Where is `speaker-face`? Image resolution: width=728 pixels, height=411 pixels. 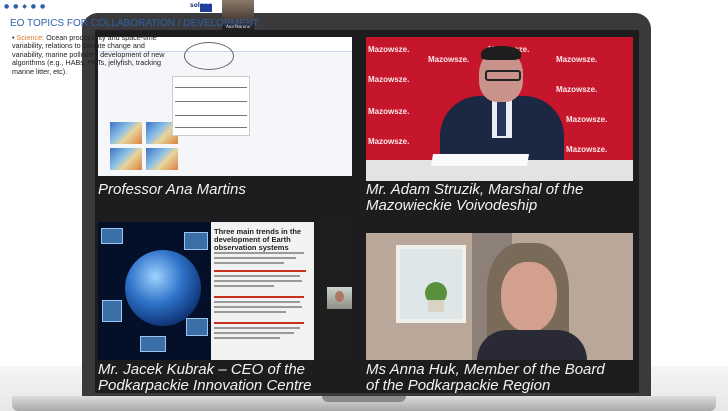 speaker-face is located at coordinates (529, 297).